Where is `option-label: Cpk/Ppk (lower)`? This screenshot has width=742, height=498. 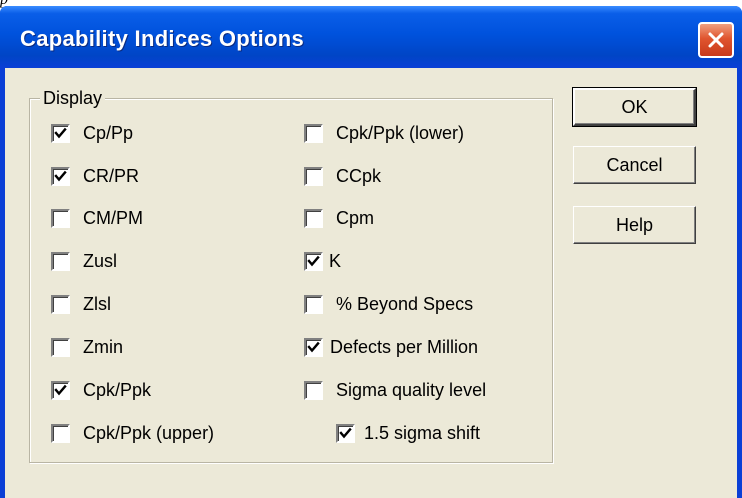 option-label: Cpk/Ppk (lower) is located at coordinates (400, 133).